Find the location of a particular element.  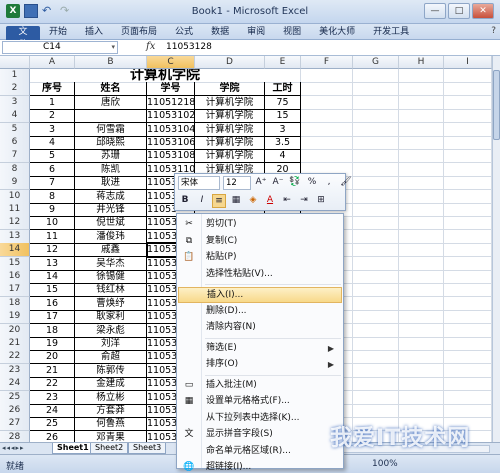

cell-G23 is located at coordinates (376, 370).